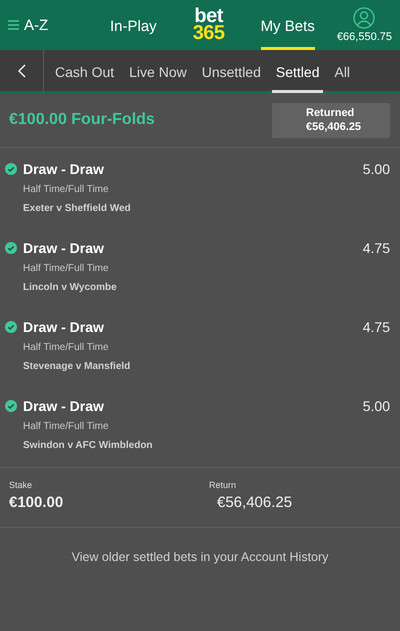 The height and width of the screenshot is (631, 400). Describe the element at coordinates (364, 18) in the screenshot. I see `user-icon` at that location.